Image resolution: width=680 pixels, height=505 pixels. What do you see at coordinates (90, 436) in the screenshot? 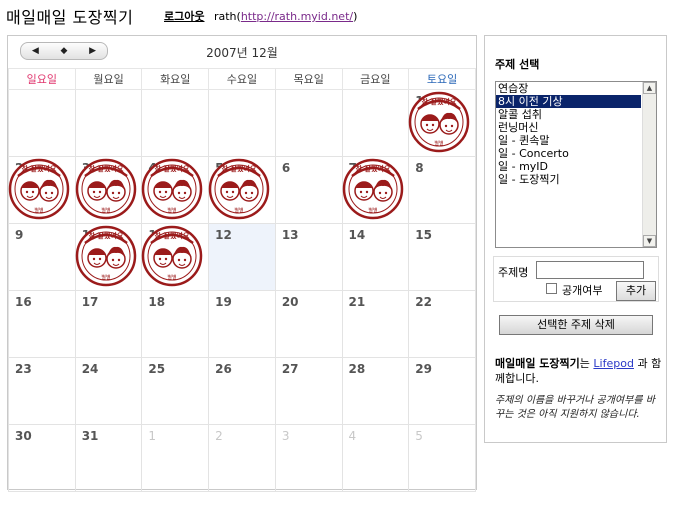
I see `day-number: 31` at bounding box center [90, 436].